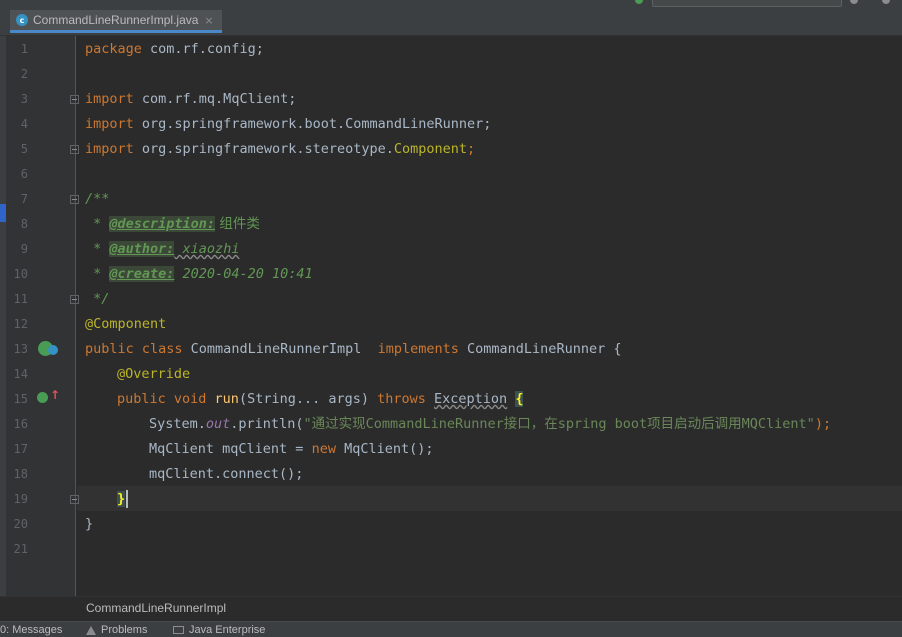 The image size is (902, 637). I want to click on keyword: package, so click(113, 49).